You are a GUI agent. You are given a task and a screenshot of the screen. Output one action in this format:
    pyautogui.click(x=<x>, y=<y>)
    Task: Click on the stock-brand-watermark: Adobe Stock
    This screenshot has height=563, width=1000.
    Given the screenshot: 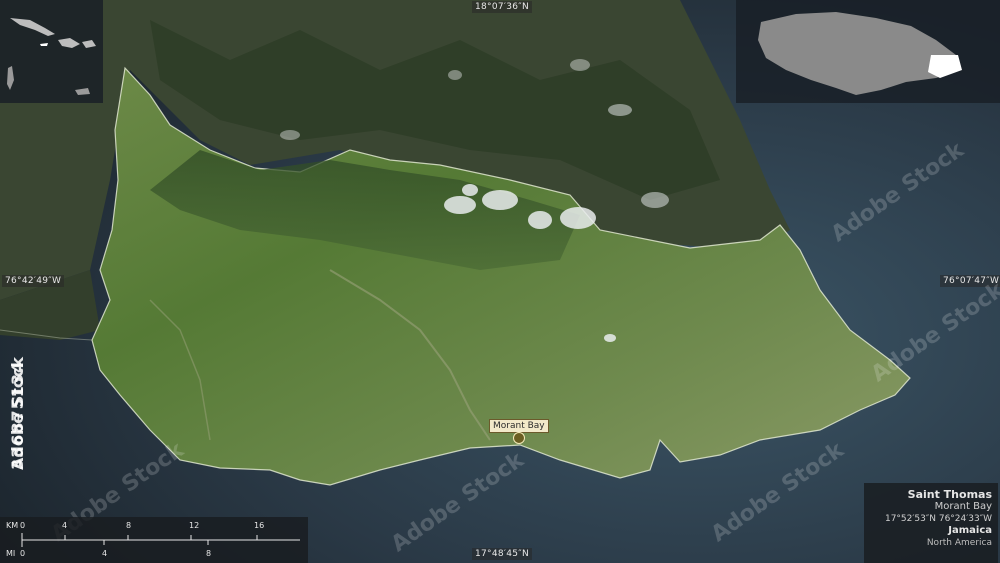 What is the action you would take?
    pyautogui.click(x=17, y=413)
    